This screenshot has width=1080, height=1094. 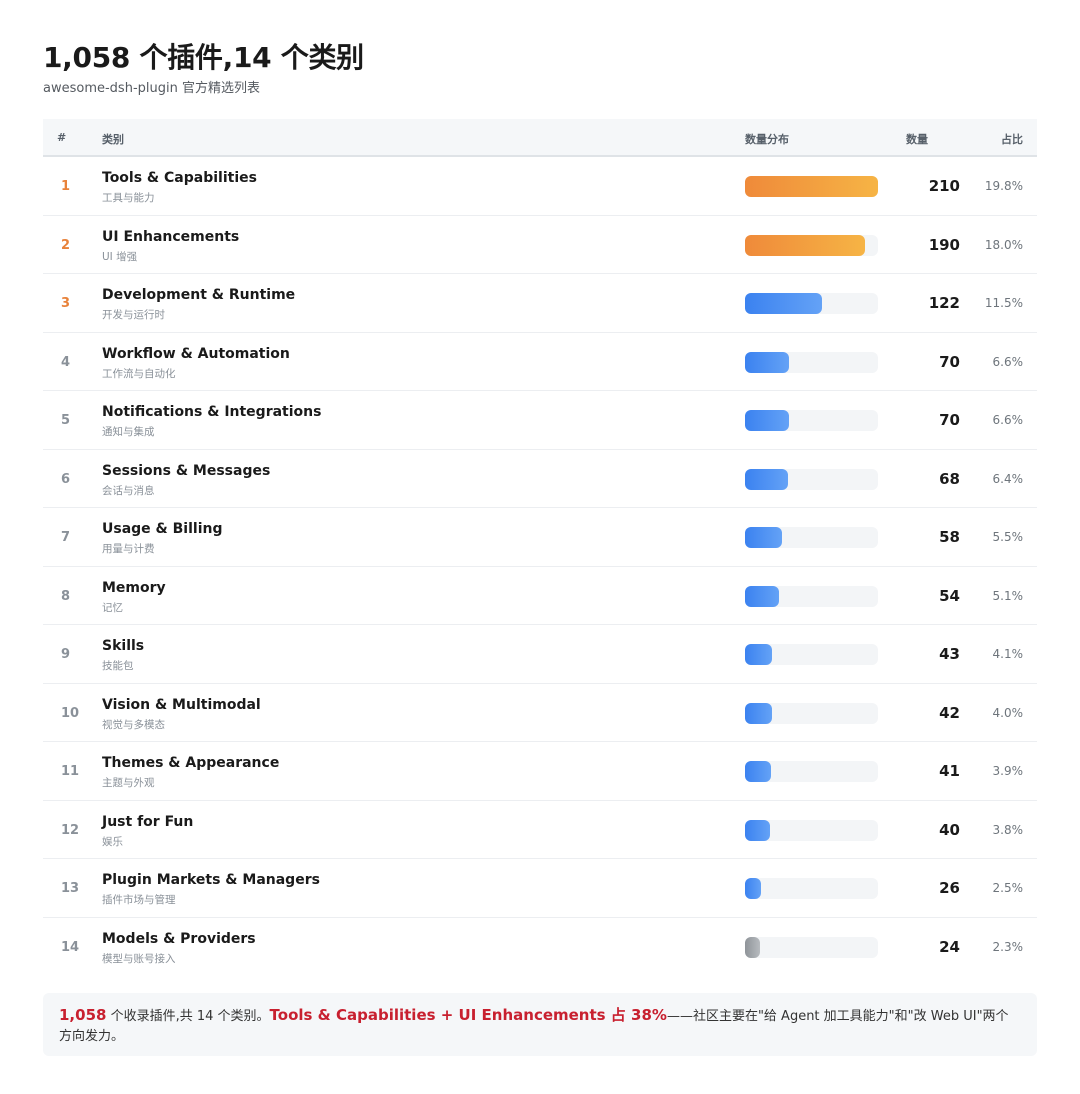 What do you see at coordinates (540, 303) in the screenshot?
I see `table-row: 3 Development & Runtime 开发与运行时 122 11.5%` at bounding box center [540, 303].